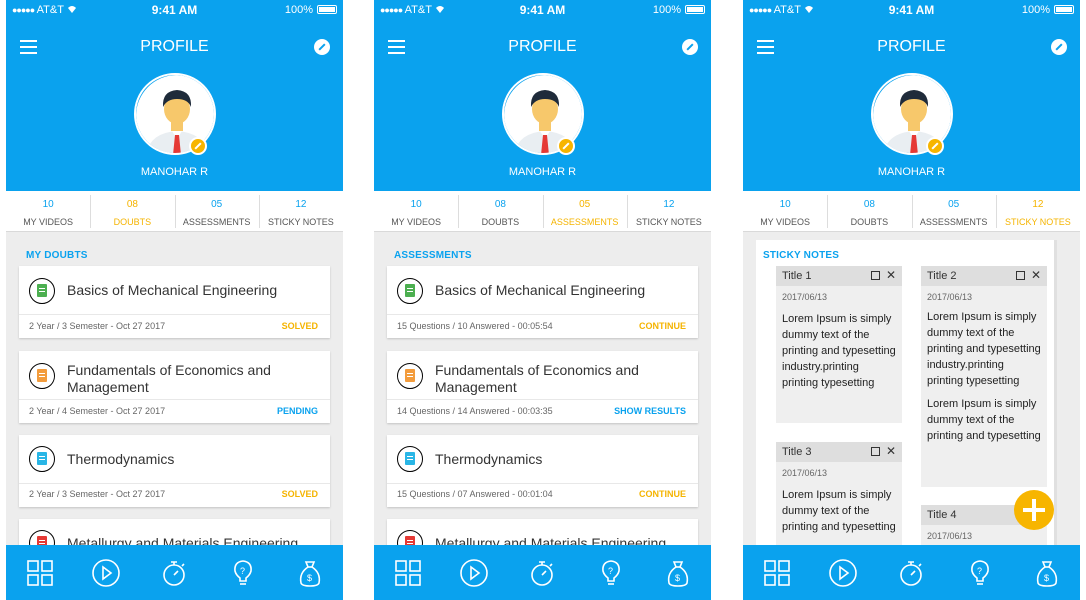 This screenshot has width=1086, height=600. Describe the element at coordinates (911, 46) in the screenshot. I see `page-title: PROFILE` at that location.